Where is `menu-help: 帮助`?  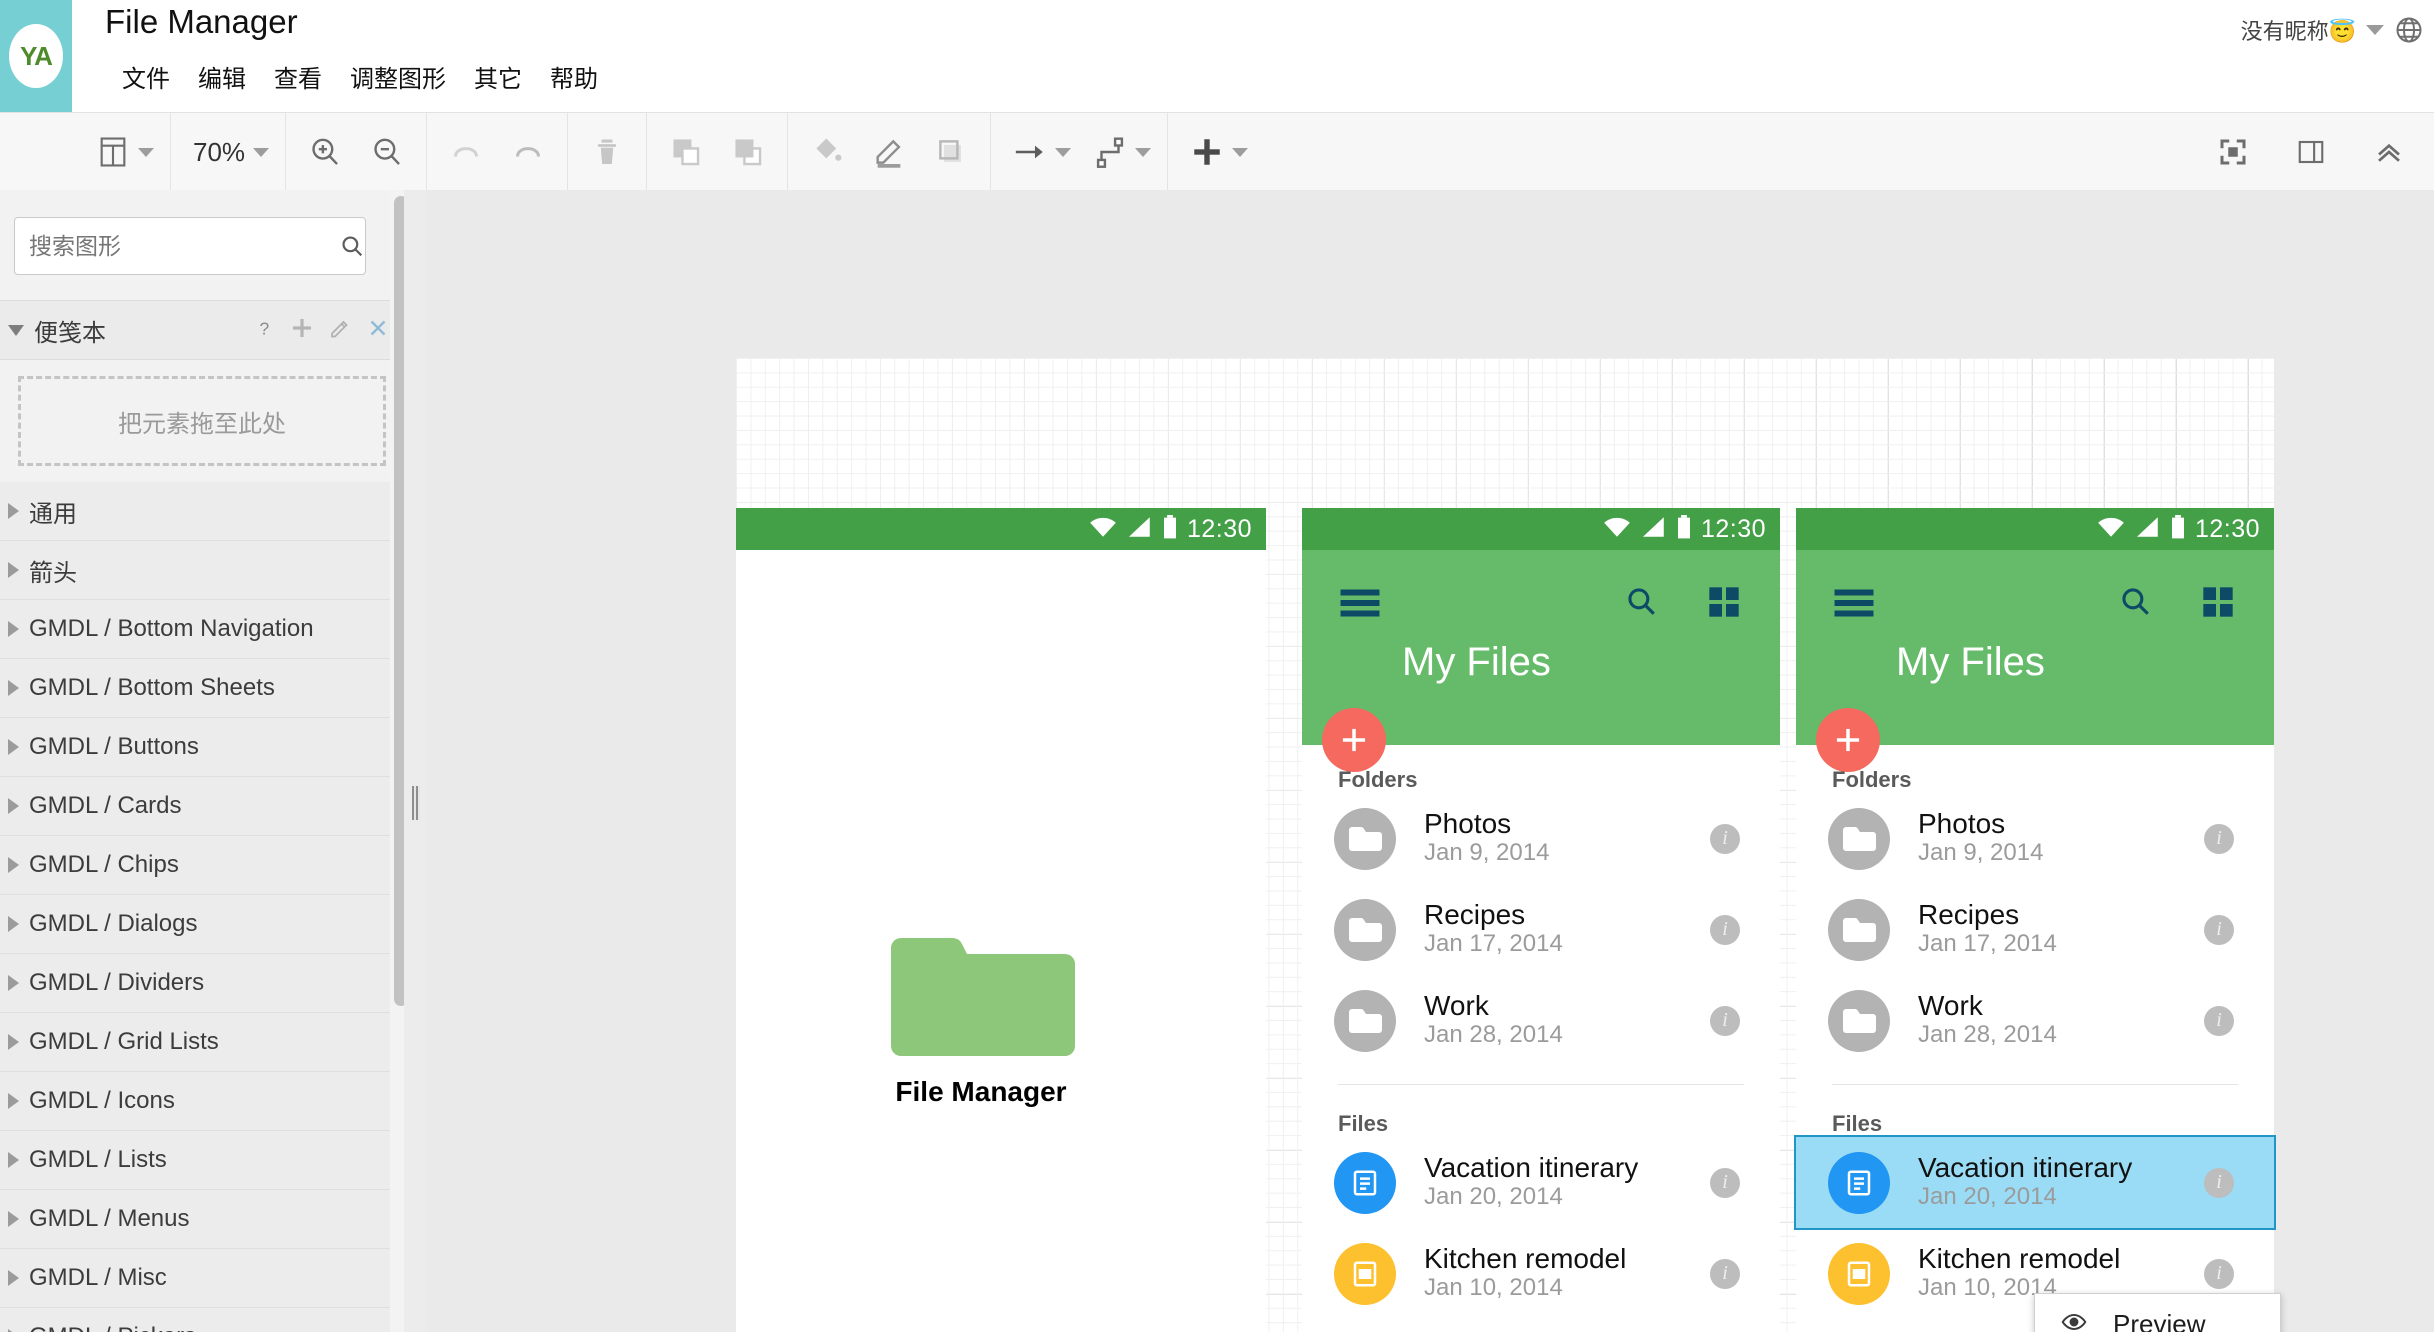 menu-help: 帮助 is located at coordinates (574, 76).